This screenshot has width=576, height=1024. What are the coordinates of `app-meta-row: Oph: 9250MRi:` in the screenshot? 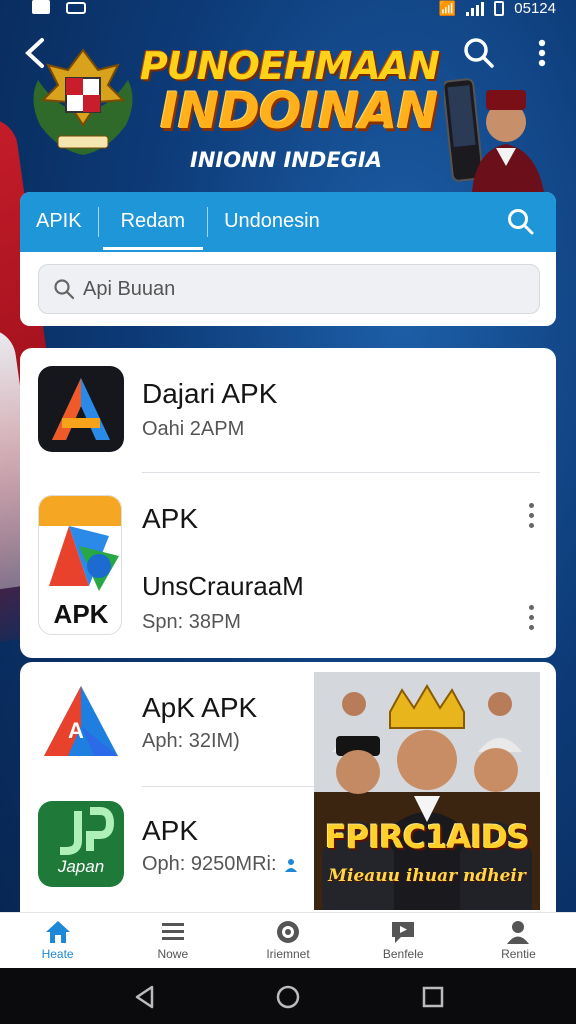 It's located at (220, 864).